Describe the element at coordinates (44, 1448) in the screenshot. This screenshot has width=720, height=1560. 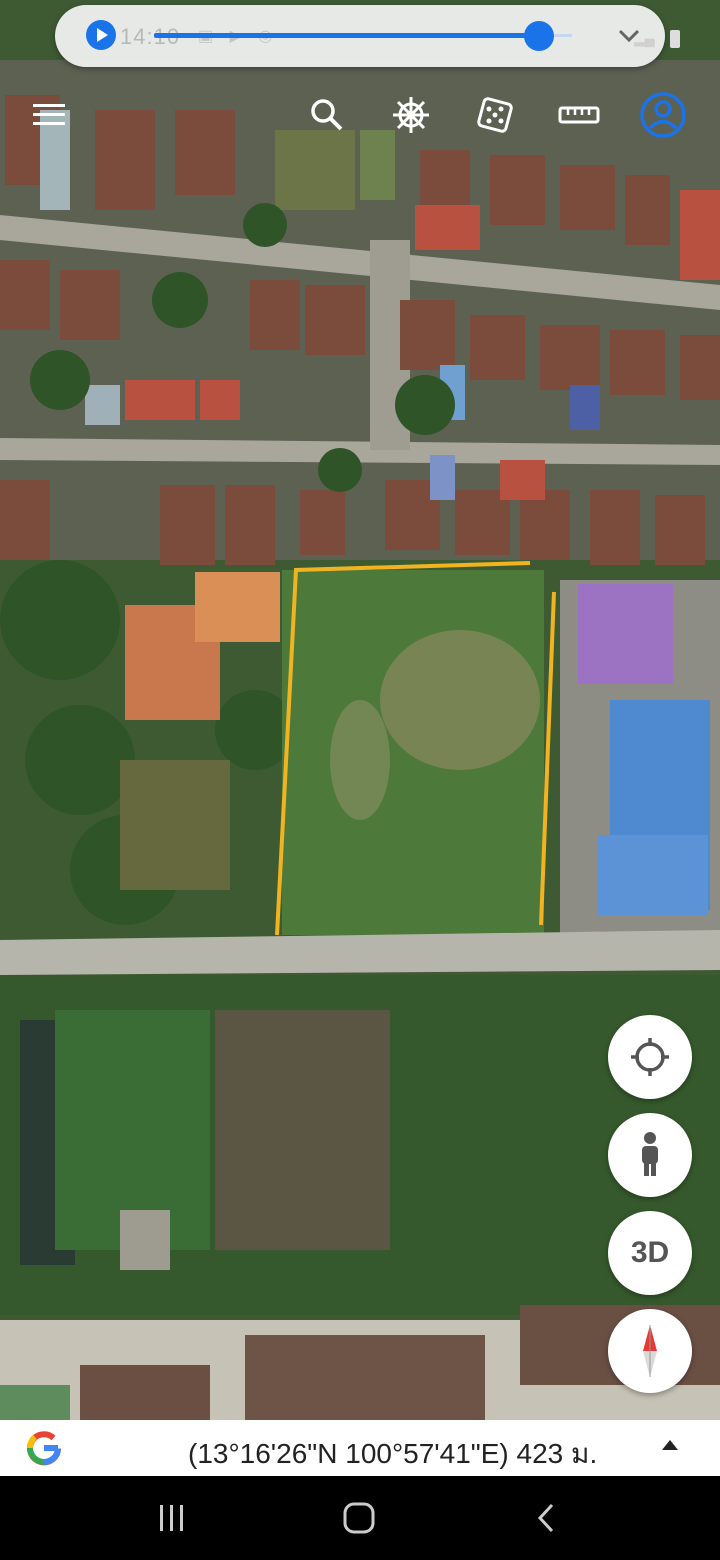
I see `google-logo-icon` at that location.